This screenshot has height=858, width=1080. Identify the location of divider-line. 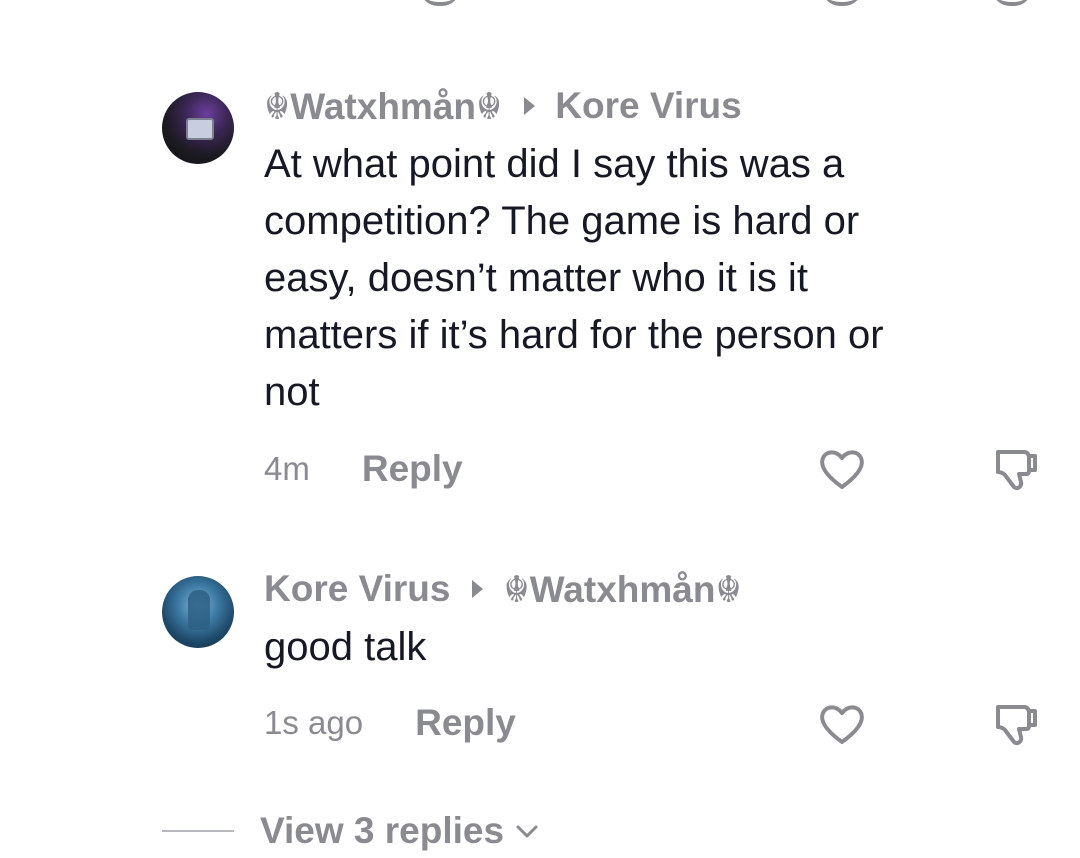
(198, 831).